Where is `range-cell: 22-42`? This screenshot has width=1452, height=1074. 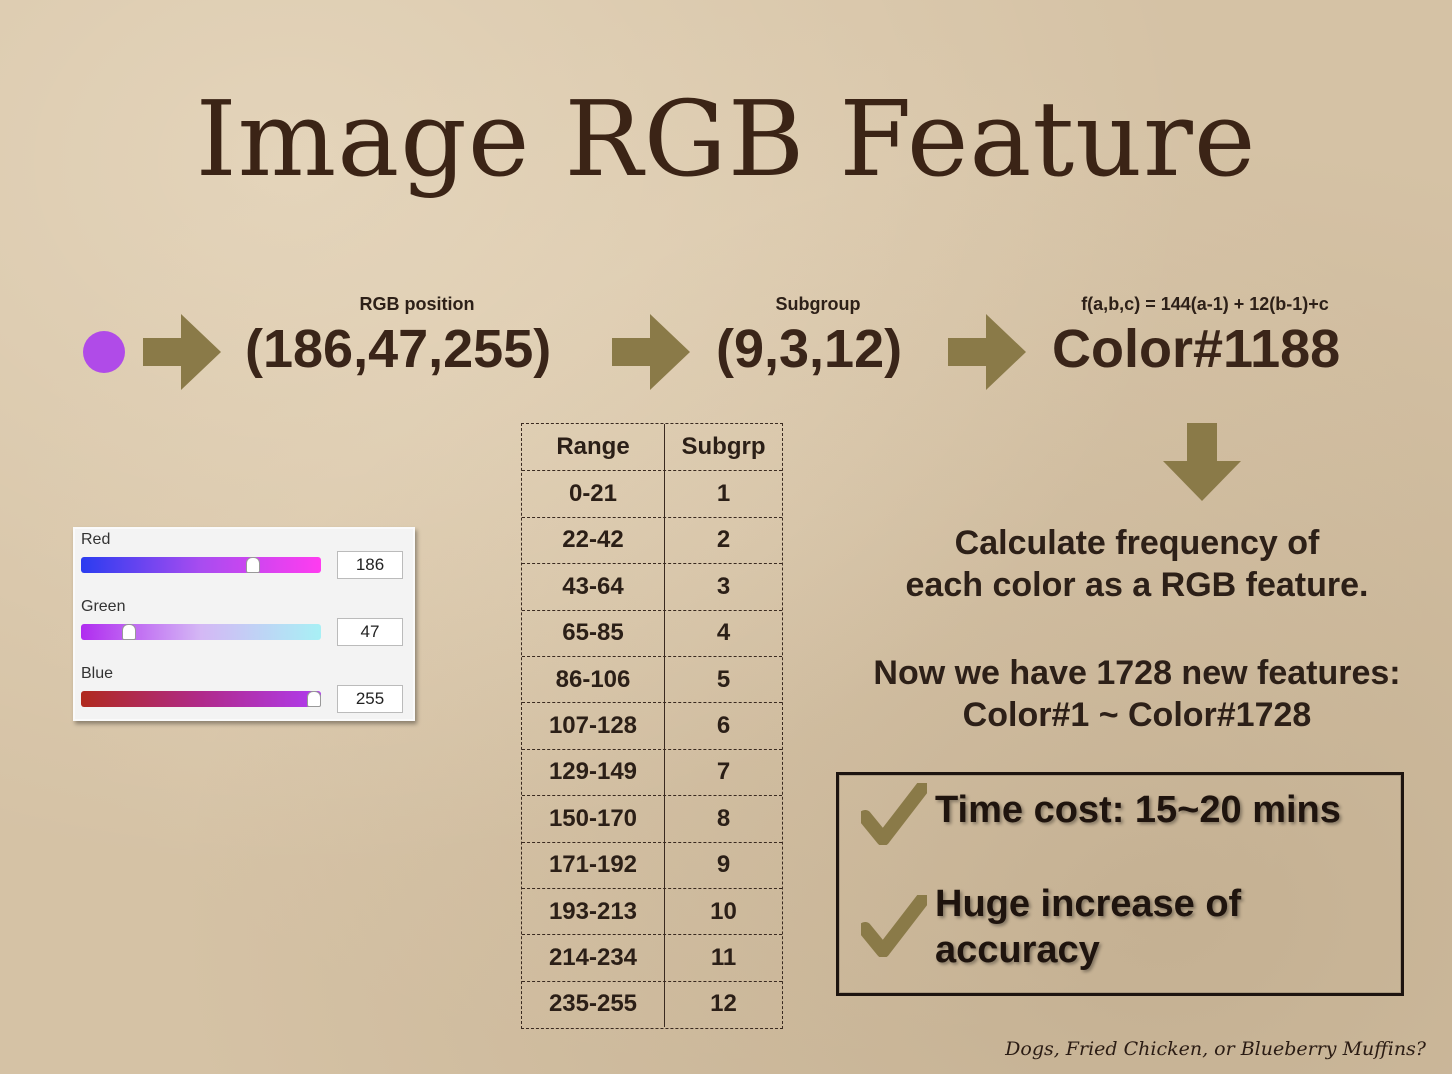 range-cell: 22-42 is located at coordinates (593, 540).